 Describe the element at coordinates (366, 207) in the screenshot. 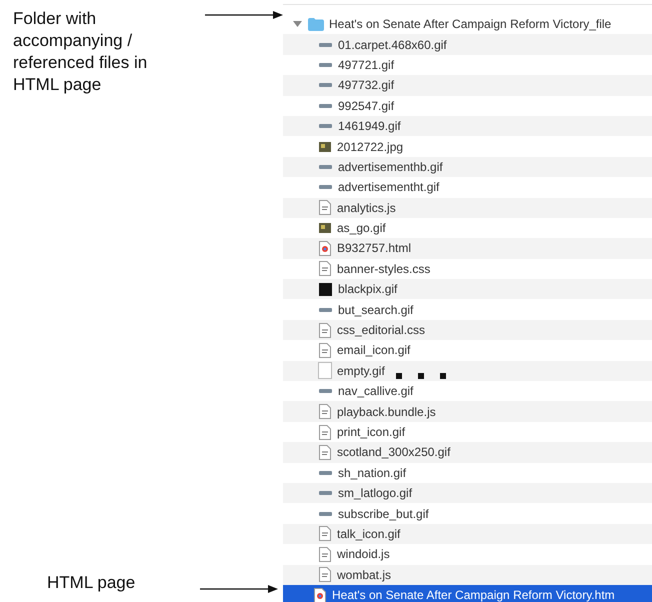

I see `file-name: analytics.js` at that location.